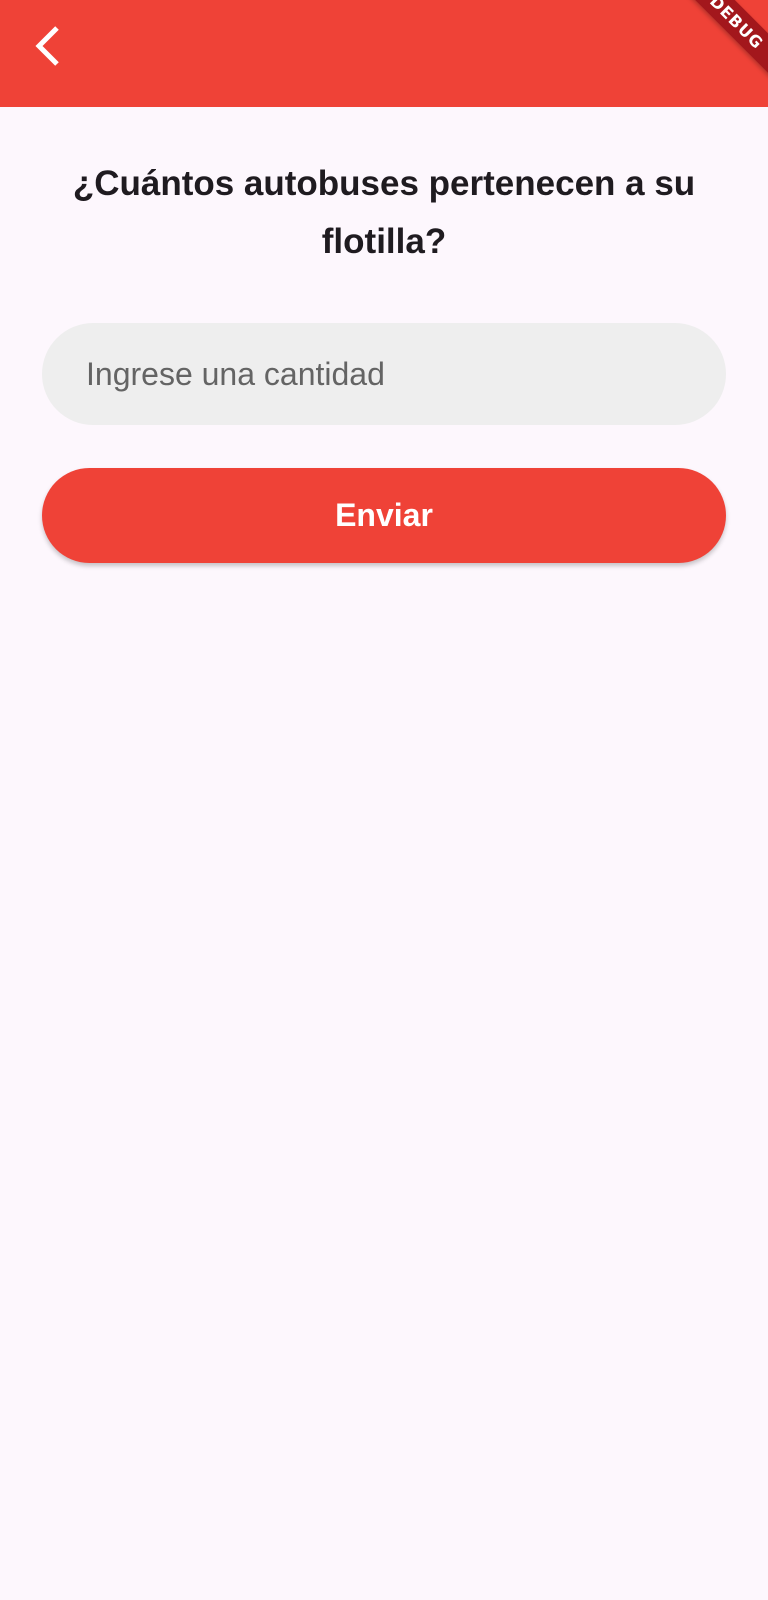  What do you see at coordinates (737, 26) in the screenshot?
I see `debug-banner-label: DEBUG` at bounding box center [737, 26].